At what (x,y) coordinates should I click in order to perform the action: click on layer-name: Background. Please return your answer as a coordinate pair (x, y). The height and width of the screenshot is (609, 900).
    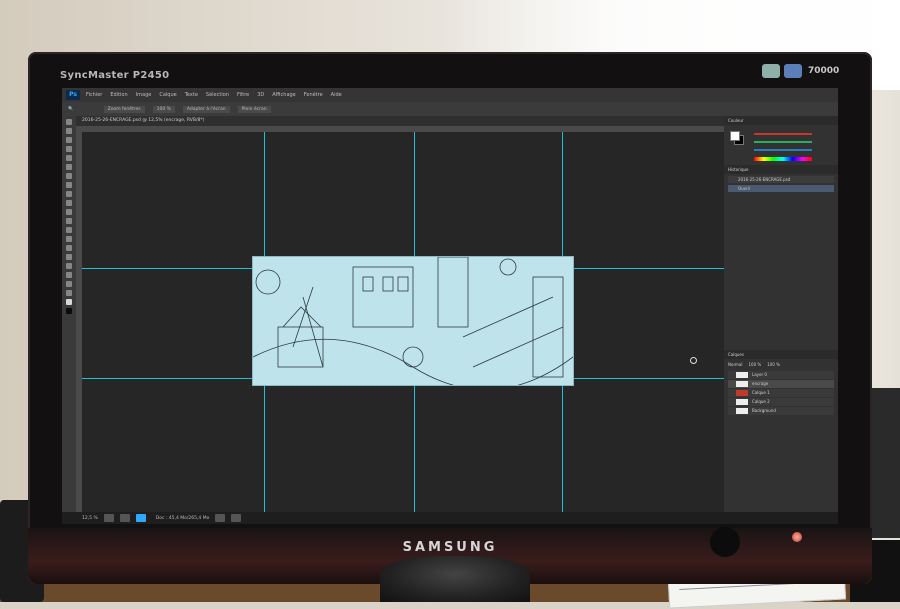
    Looking at the image, I should click on (764, 410).